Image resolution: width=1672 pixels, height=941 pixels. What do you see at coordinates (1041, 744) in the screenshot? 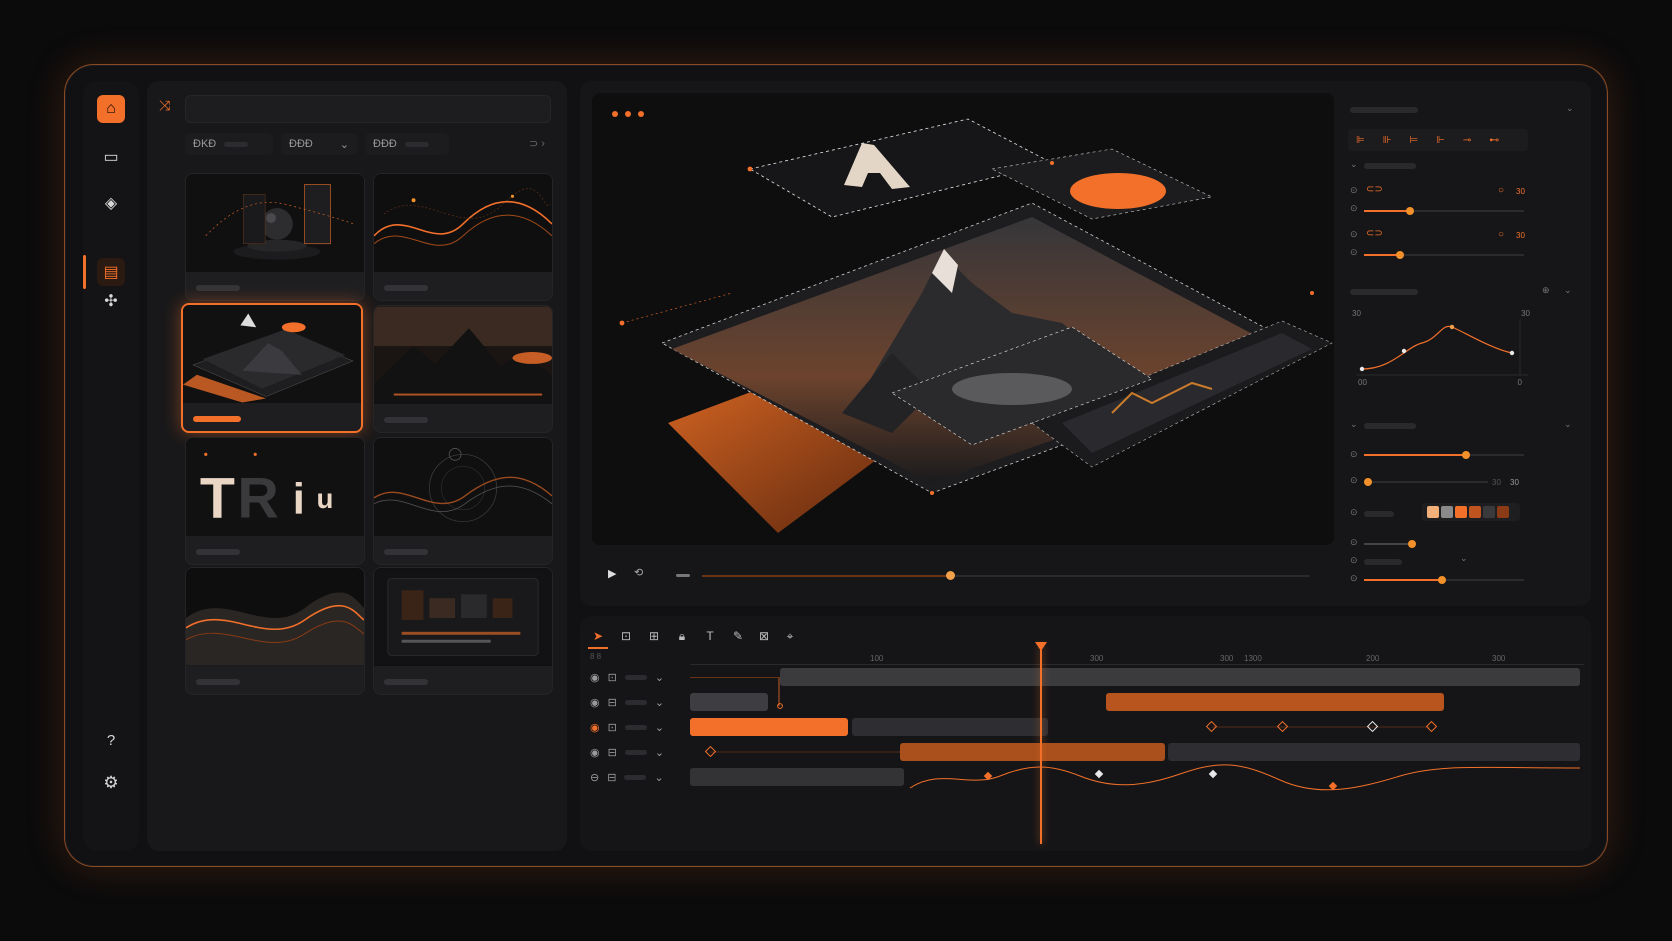
I see `playhead` at bounding box center [1041, 744].